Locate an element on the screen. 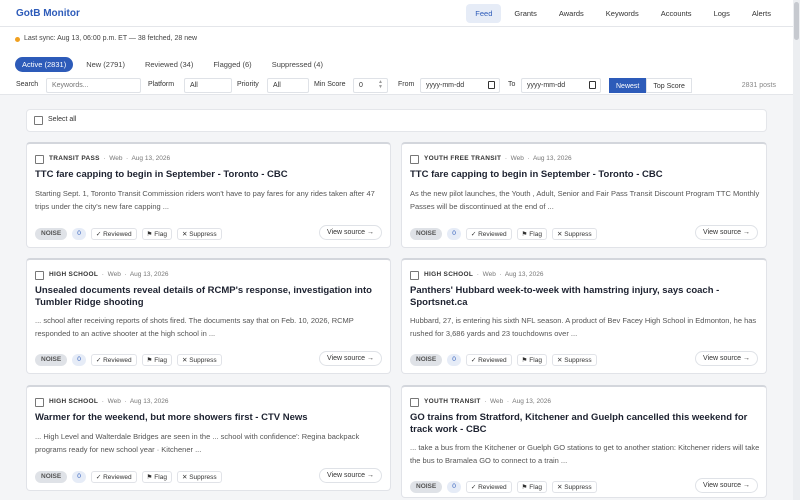  keyword-tag: HIGH SCHOOL is located at coordinates (449, 274).